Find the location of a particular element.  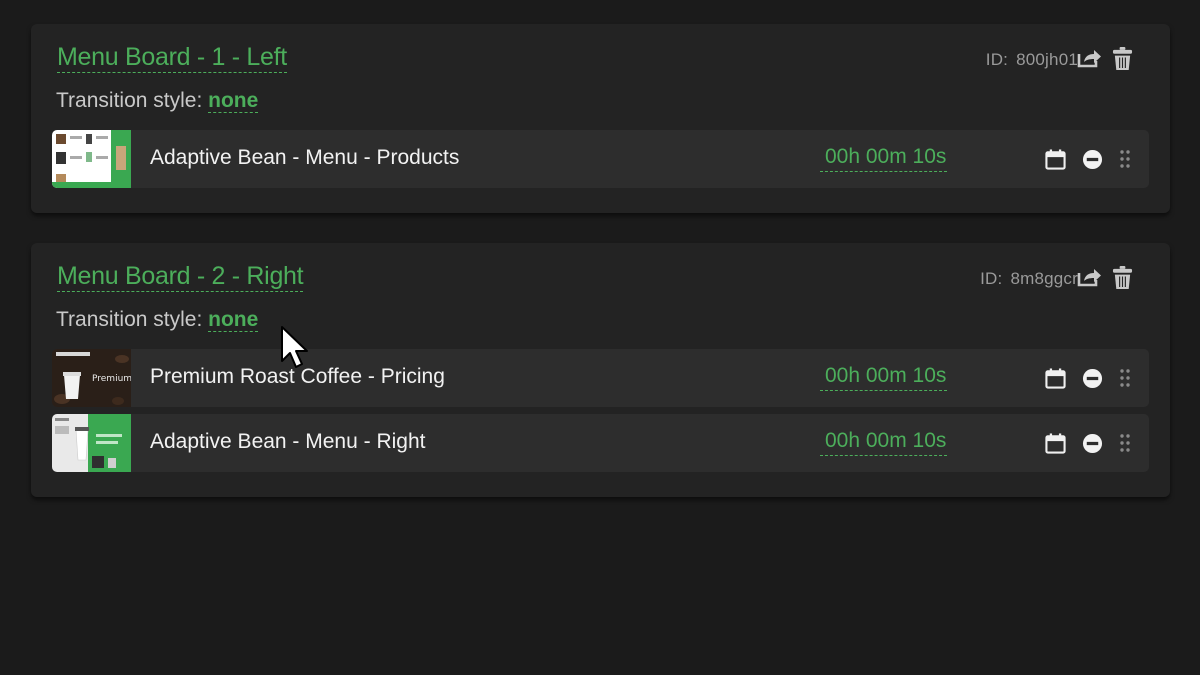

board-id: ID: 800jh01 is located at coordinates (1032, 60).